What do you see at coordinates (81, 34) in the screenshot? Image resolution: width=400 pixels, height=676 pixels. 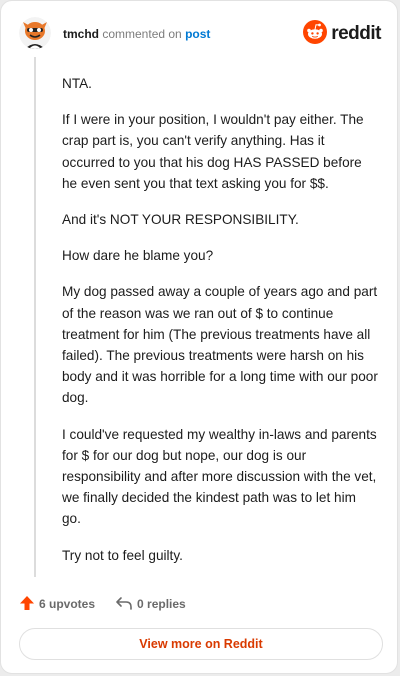 I see `username-link: tmchd` at bounding box center [81, 34].